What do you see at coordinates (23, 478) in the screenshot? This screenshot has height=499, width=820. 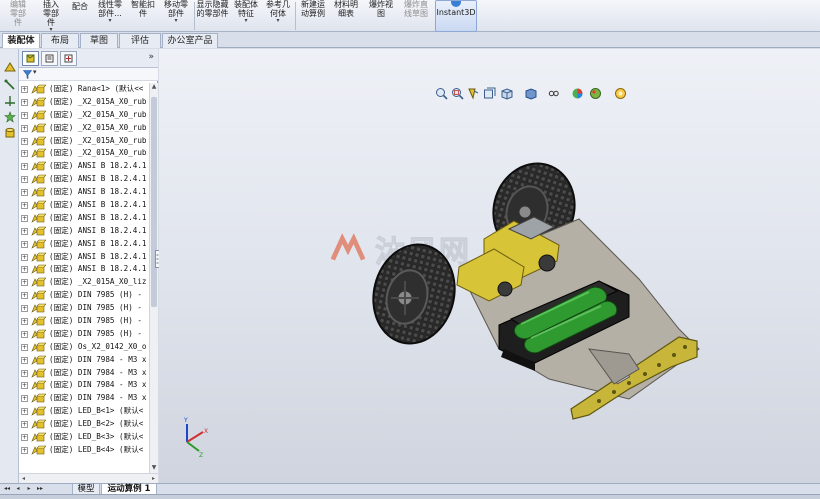 I see `scroll-left-arrow: ◂` at bounding box center [23, 478].